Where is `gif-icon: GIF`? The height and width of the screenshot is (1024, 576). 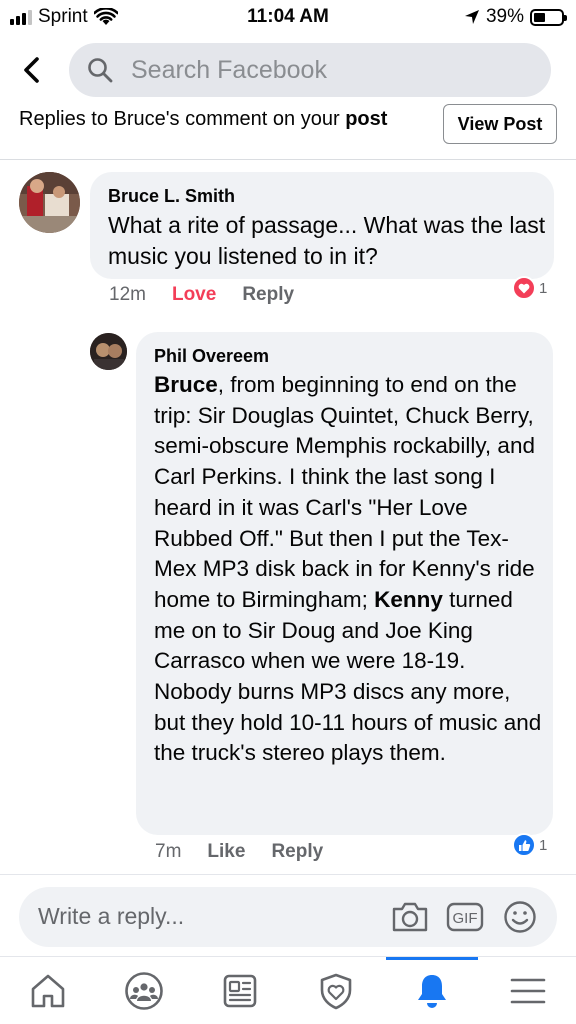
gif-icon: GIF is located at coordinates (465, 917).